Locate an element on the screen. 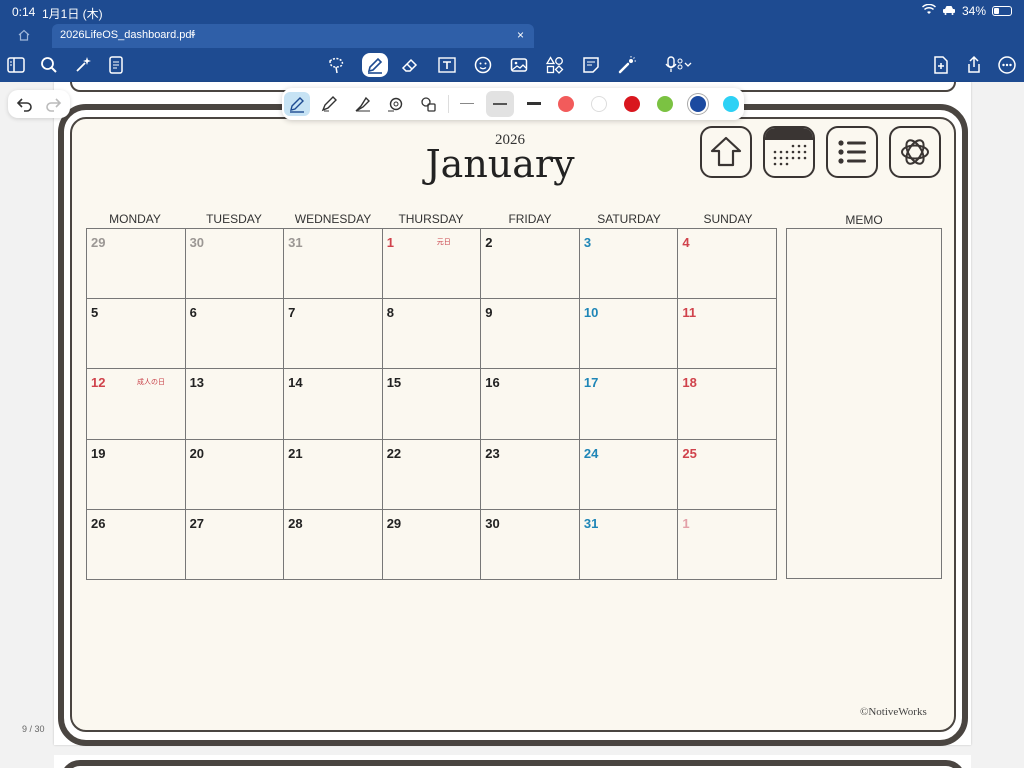 Image resolution: width=1024 pixels, height=768 pixels. calendar-day-cell: 7 is located at coordinates (333, 334).